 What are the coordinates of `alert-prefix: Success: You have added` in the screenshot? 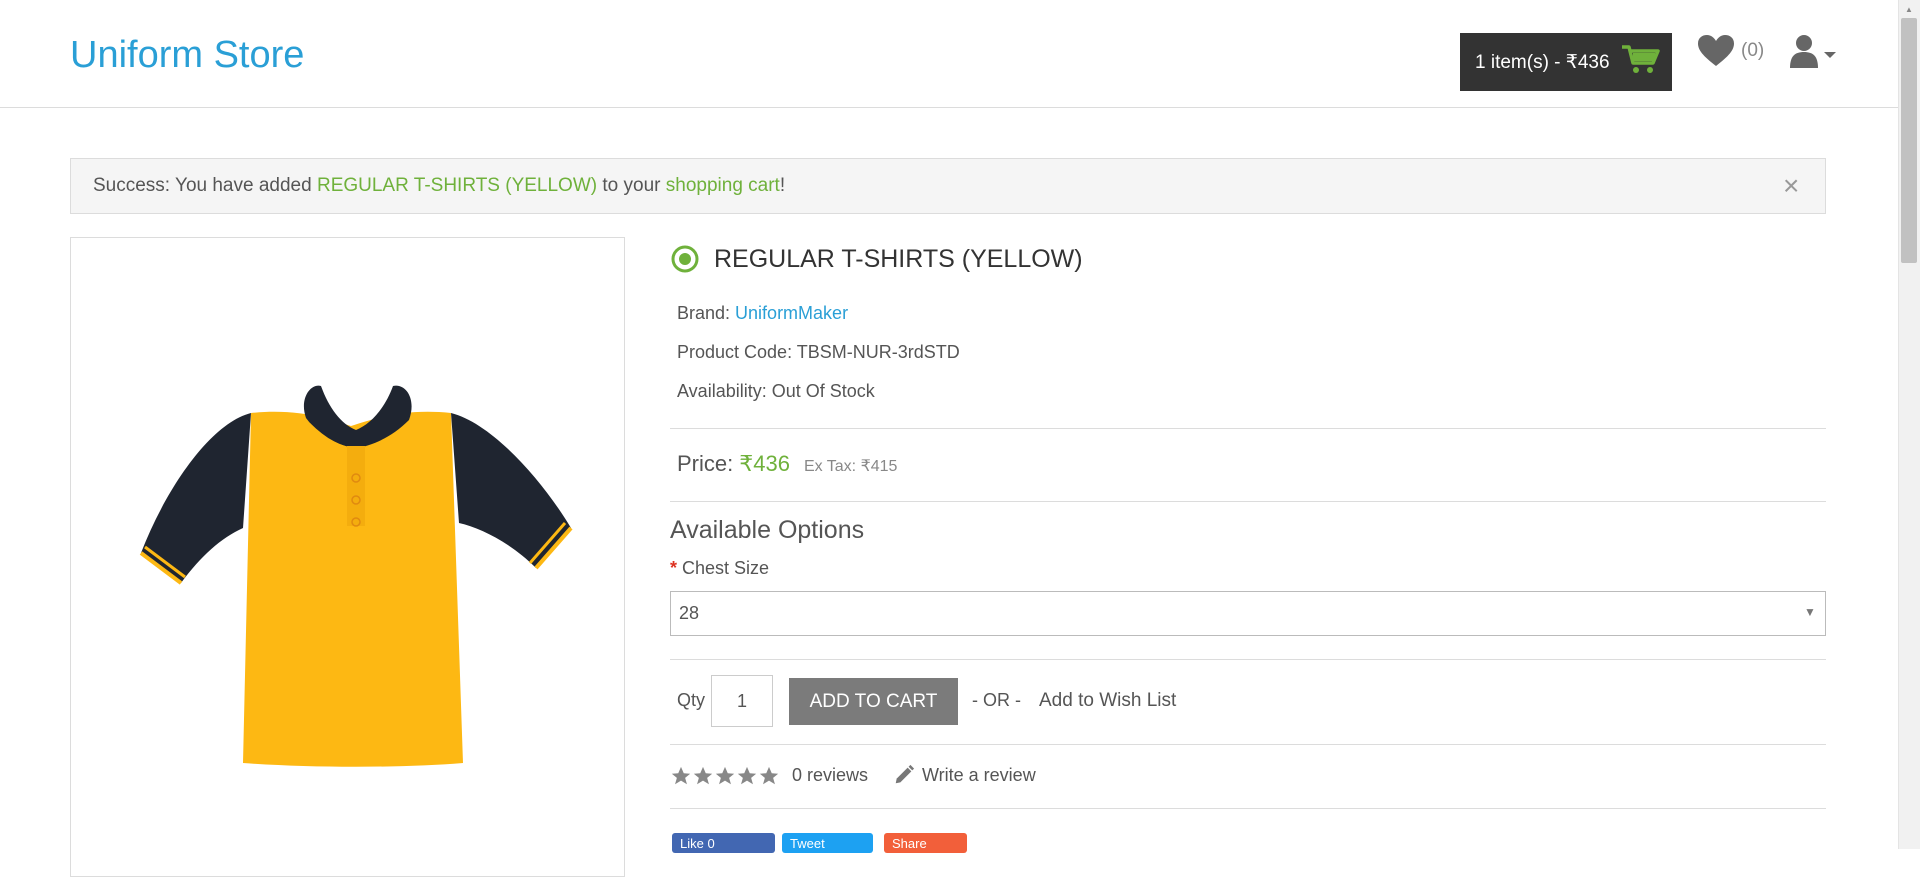 It's located at (205, 185).